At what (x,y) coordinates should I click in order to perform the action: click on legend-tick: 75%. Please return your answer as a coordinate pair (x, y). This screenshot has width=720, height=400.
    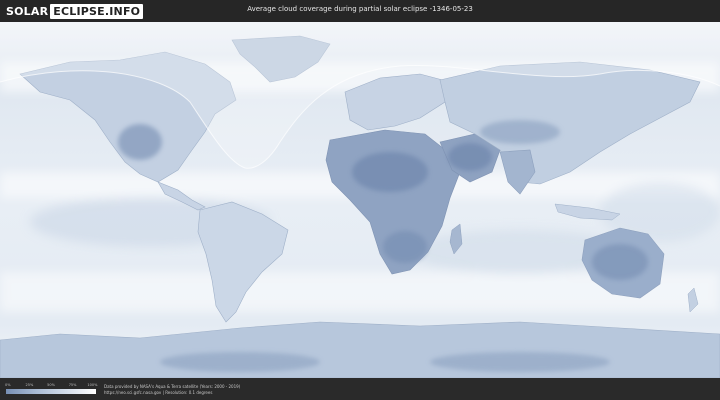
    Looking at the image, I should click on (72, 385).